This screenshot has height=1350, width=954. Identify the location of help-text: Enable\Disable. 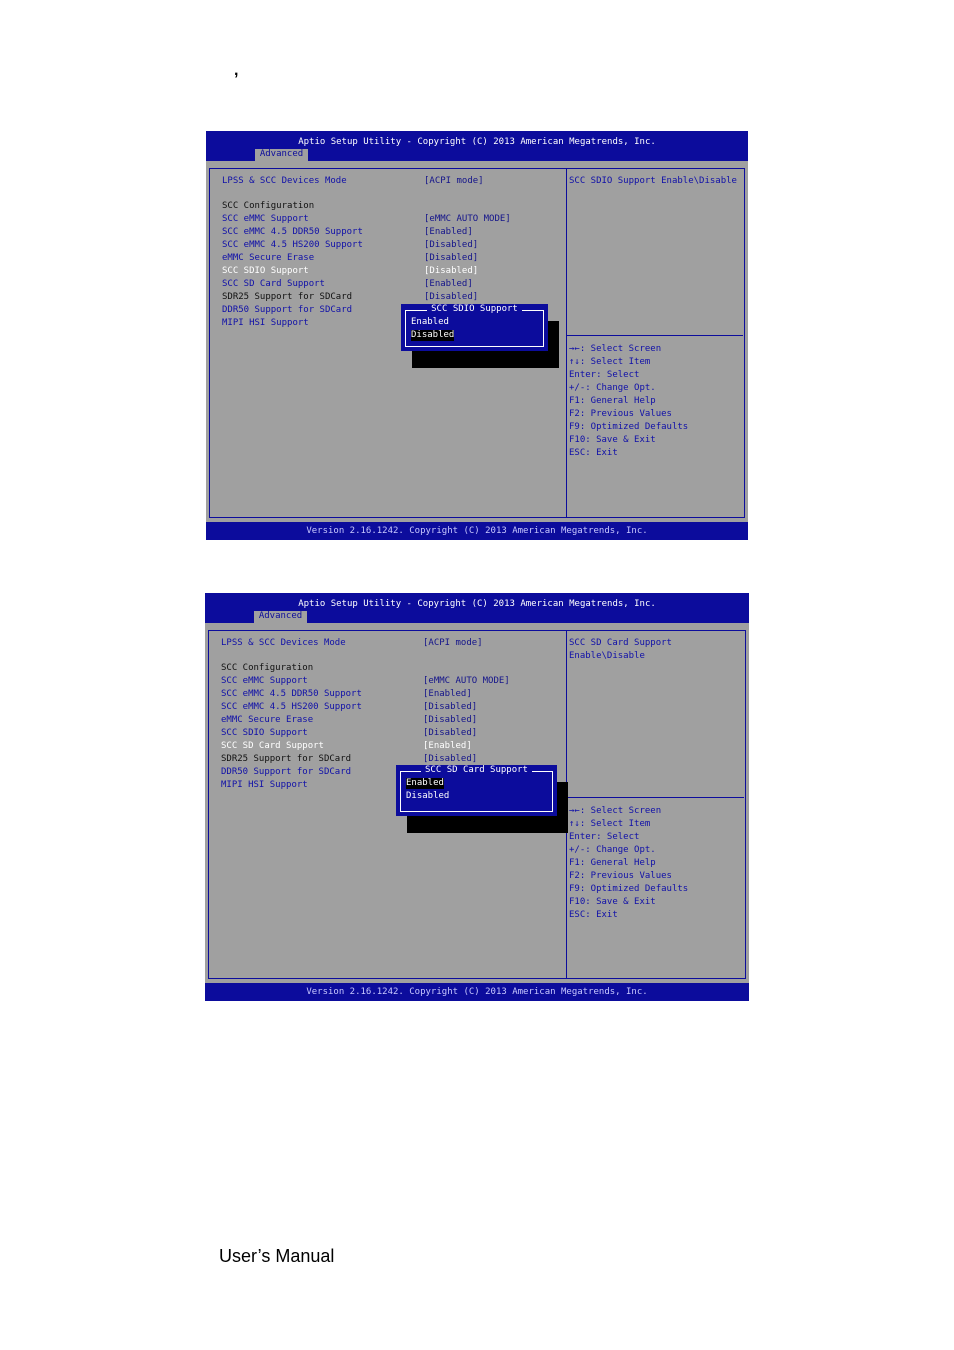
(607, 656).